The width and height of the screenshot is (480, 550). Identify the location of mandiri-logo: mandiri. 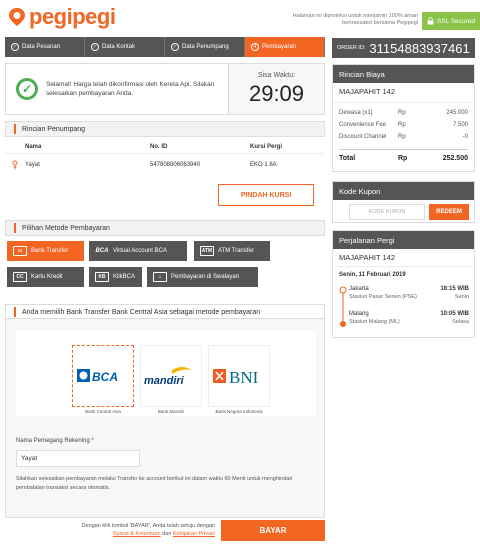
(168, 377).